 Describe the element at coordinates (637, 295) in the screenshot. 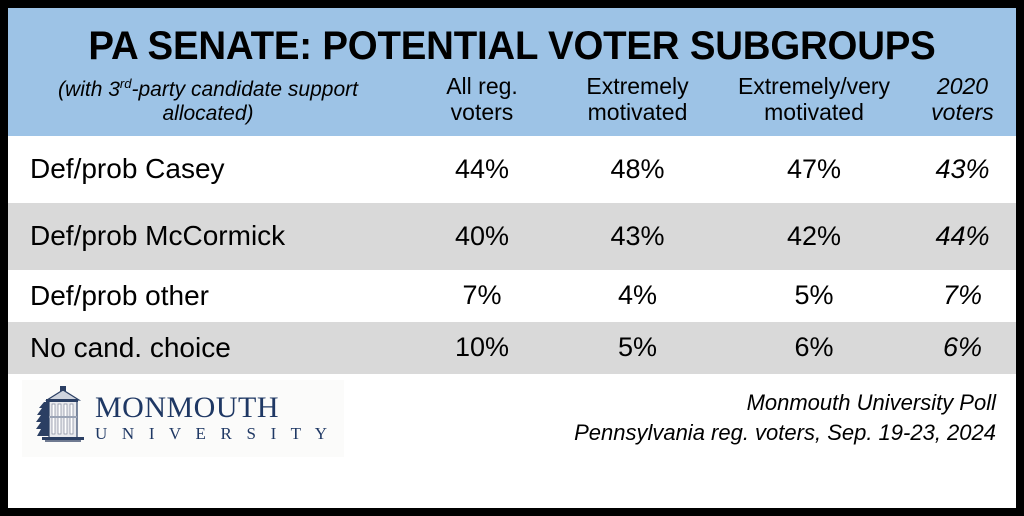

I see `row-value-extremely-motivated: 4%` at that location.